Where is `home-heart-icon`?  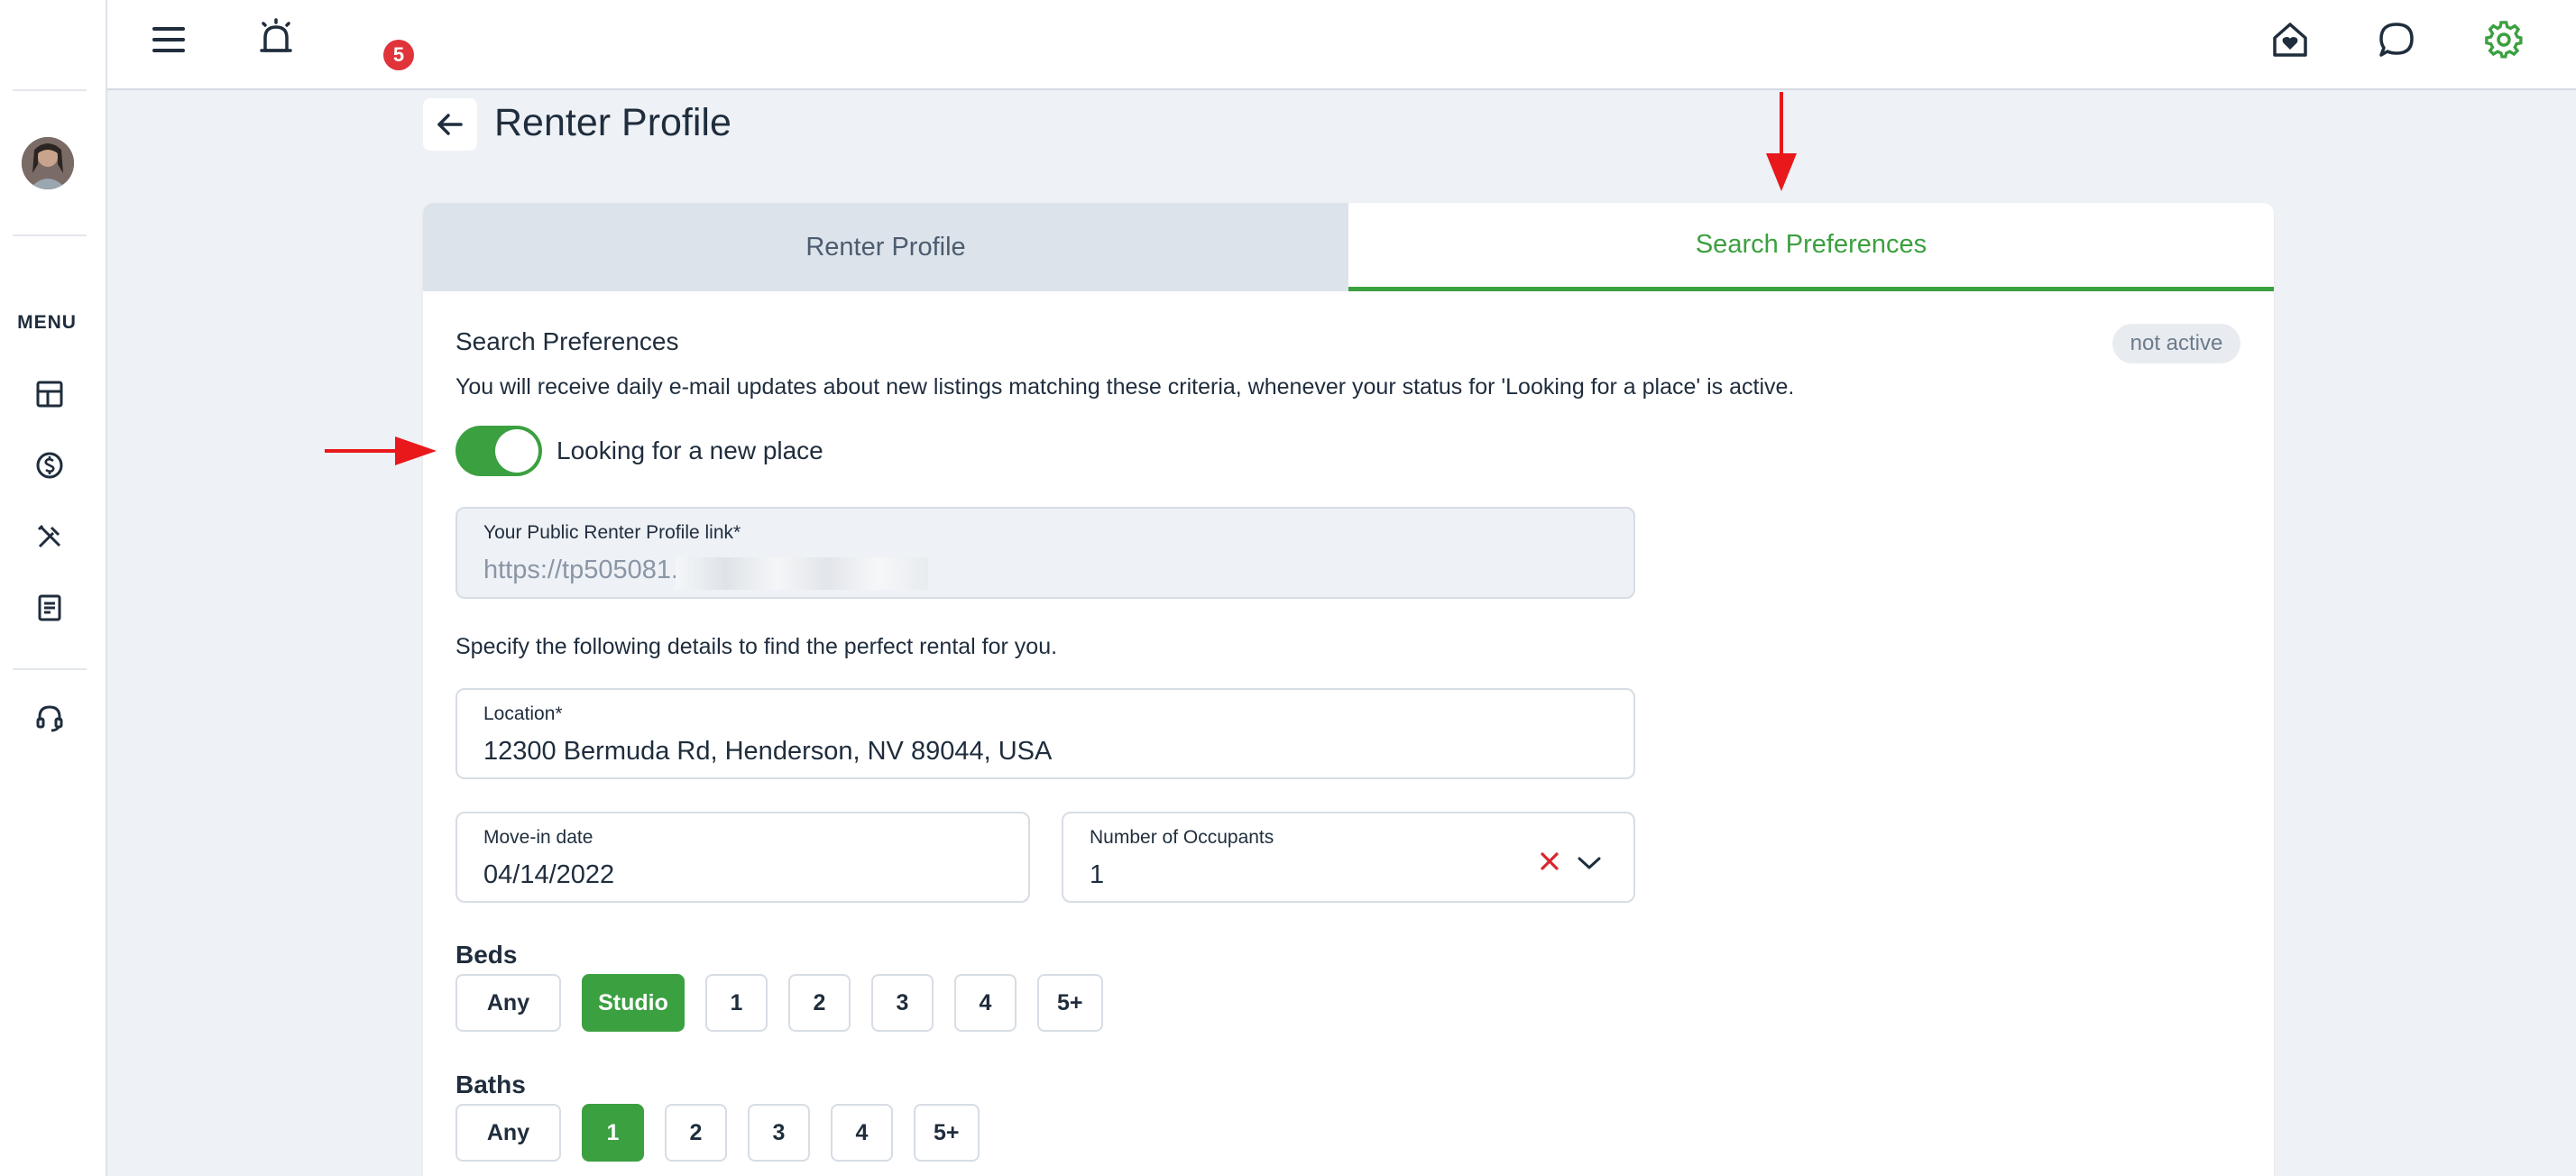
home-heart-icon is located at coordinates (2290, 39).